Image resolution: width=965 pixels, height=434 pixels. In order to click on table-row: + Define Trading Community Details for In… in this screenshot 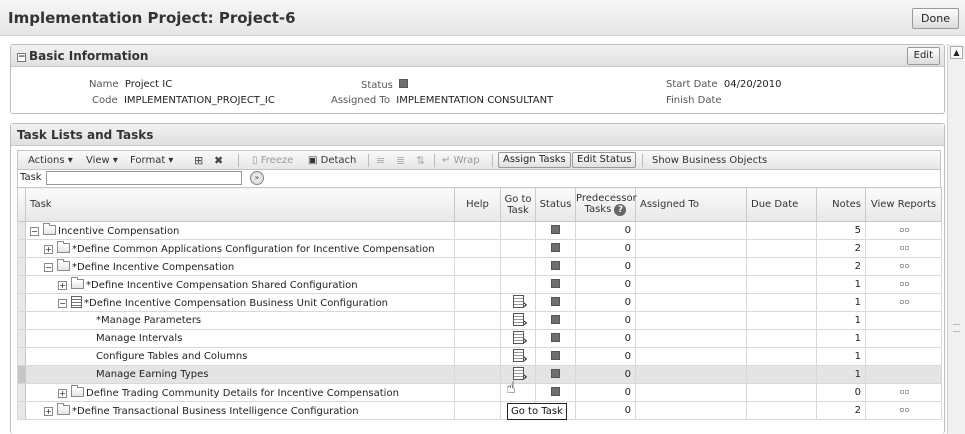, I will do `click(479, 392)`.